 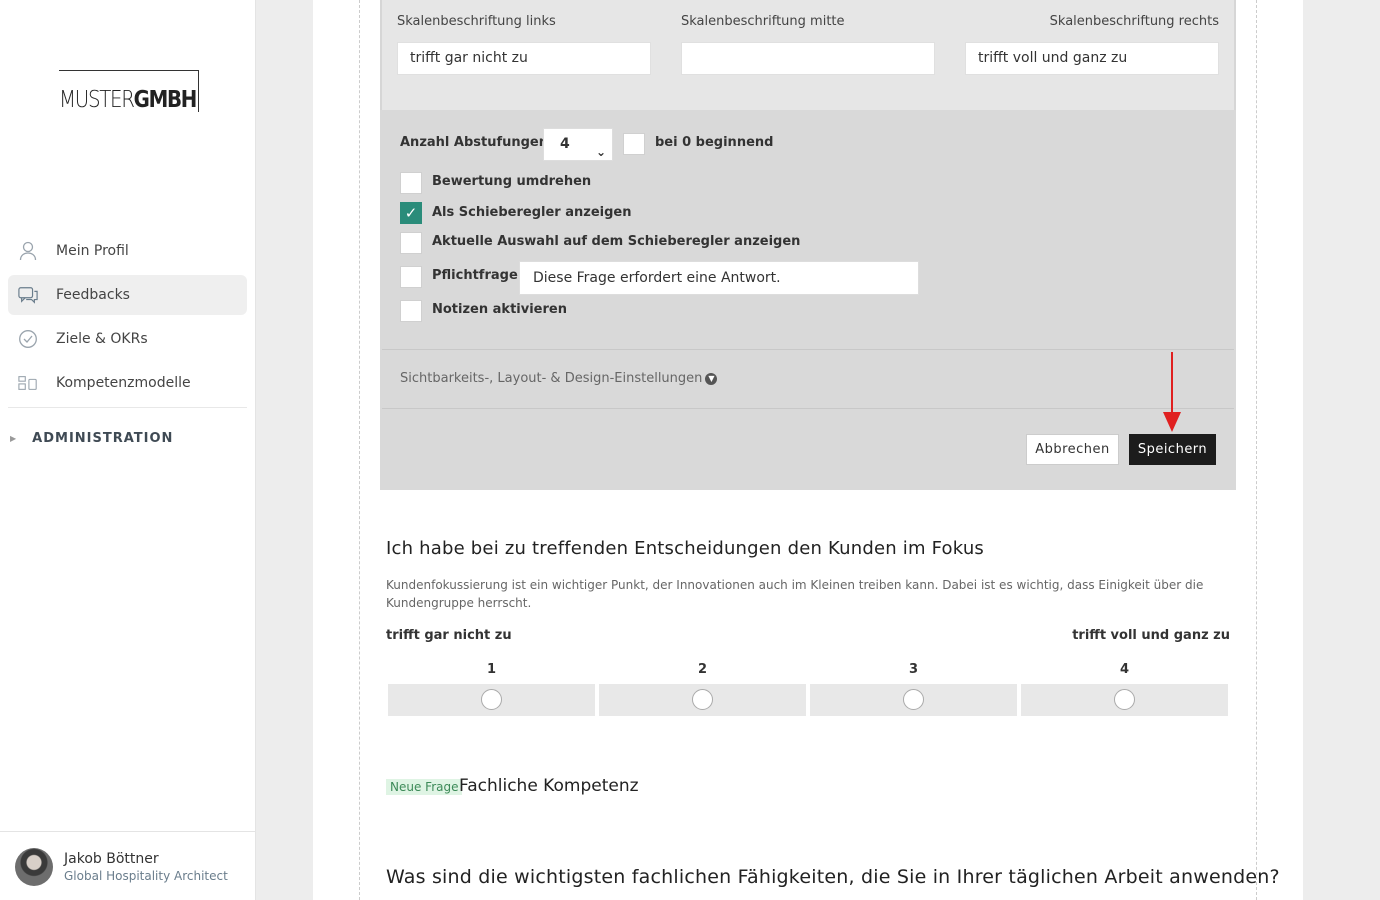 I want to click on sidebar-item-label: Ziele & OKRs, so click(x=102, y=339).